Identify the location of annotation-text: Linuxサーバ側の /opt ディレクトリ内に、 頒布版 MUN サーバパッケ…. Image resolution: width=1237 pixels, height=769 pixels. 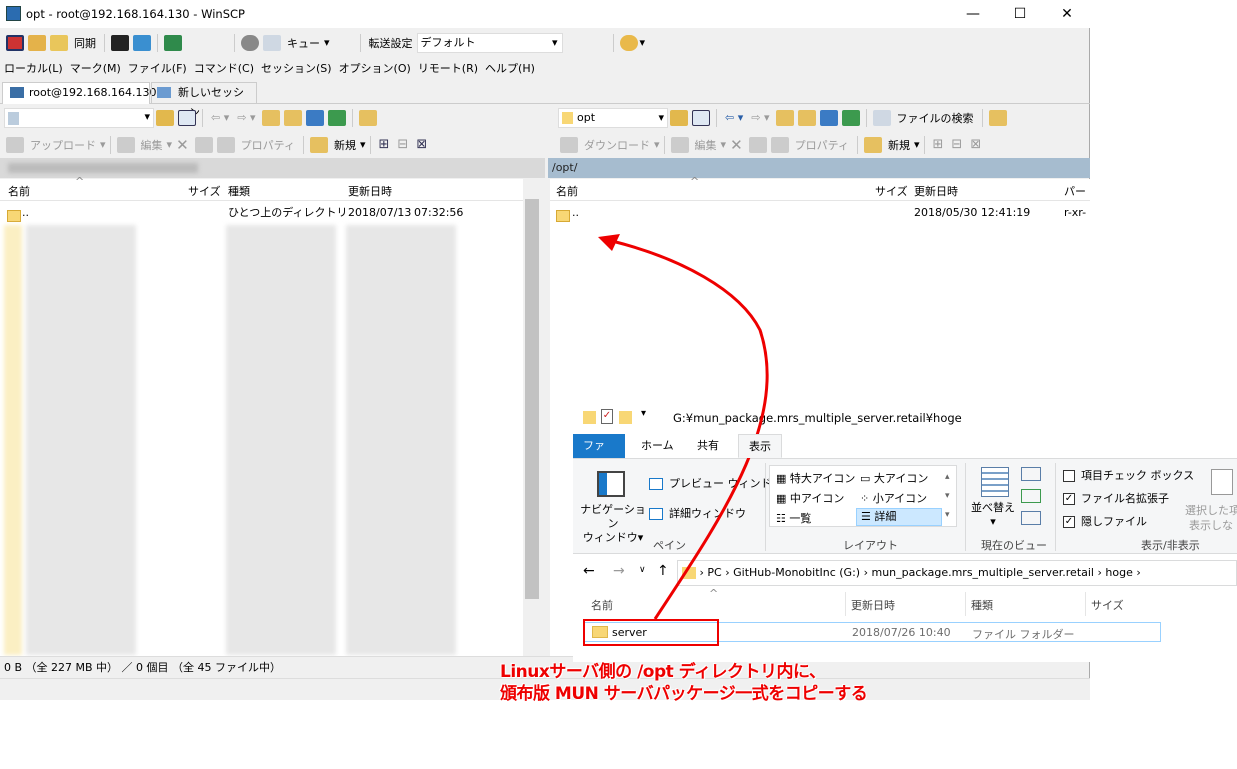
(684, 683).